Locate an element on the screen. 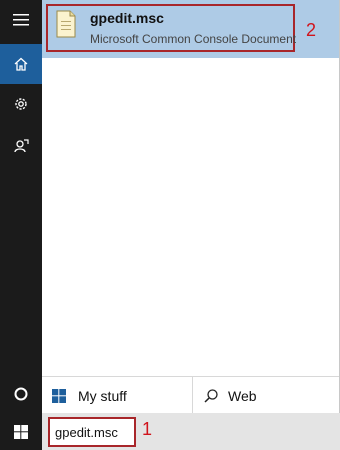 The width and height of the screenshot is (340, 450). windows-logo-icon is located at coordinates (59, 395).